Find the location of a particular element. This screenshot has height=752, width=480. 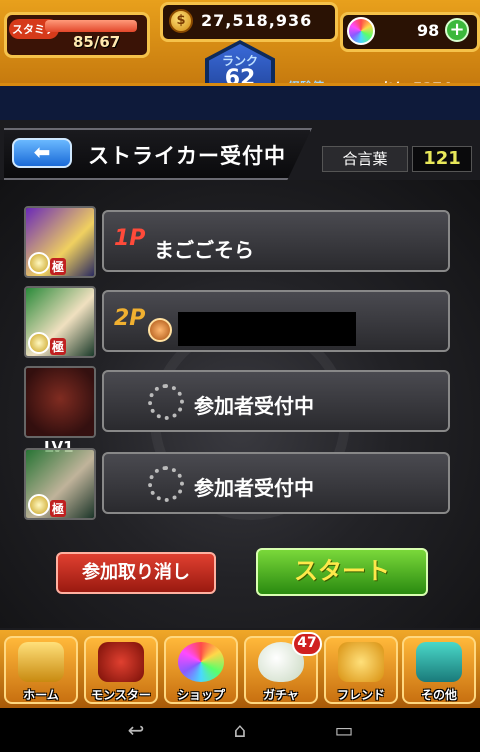

player-3-avatar is located at coordinates (60, 402).